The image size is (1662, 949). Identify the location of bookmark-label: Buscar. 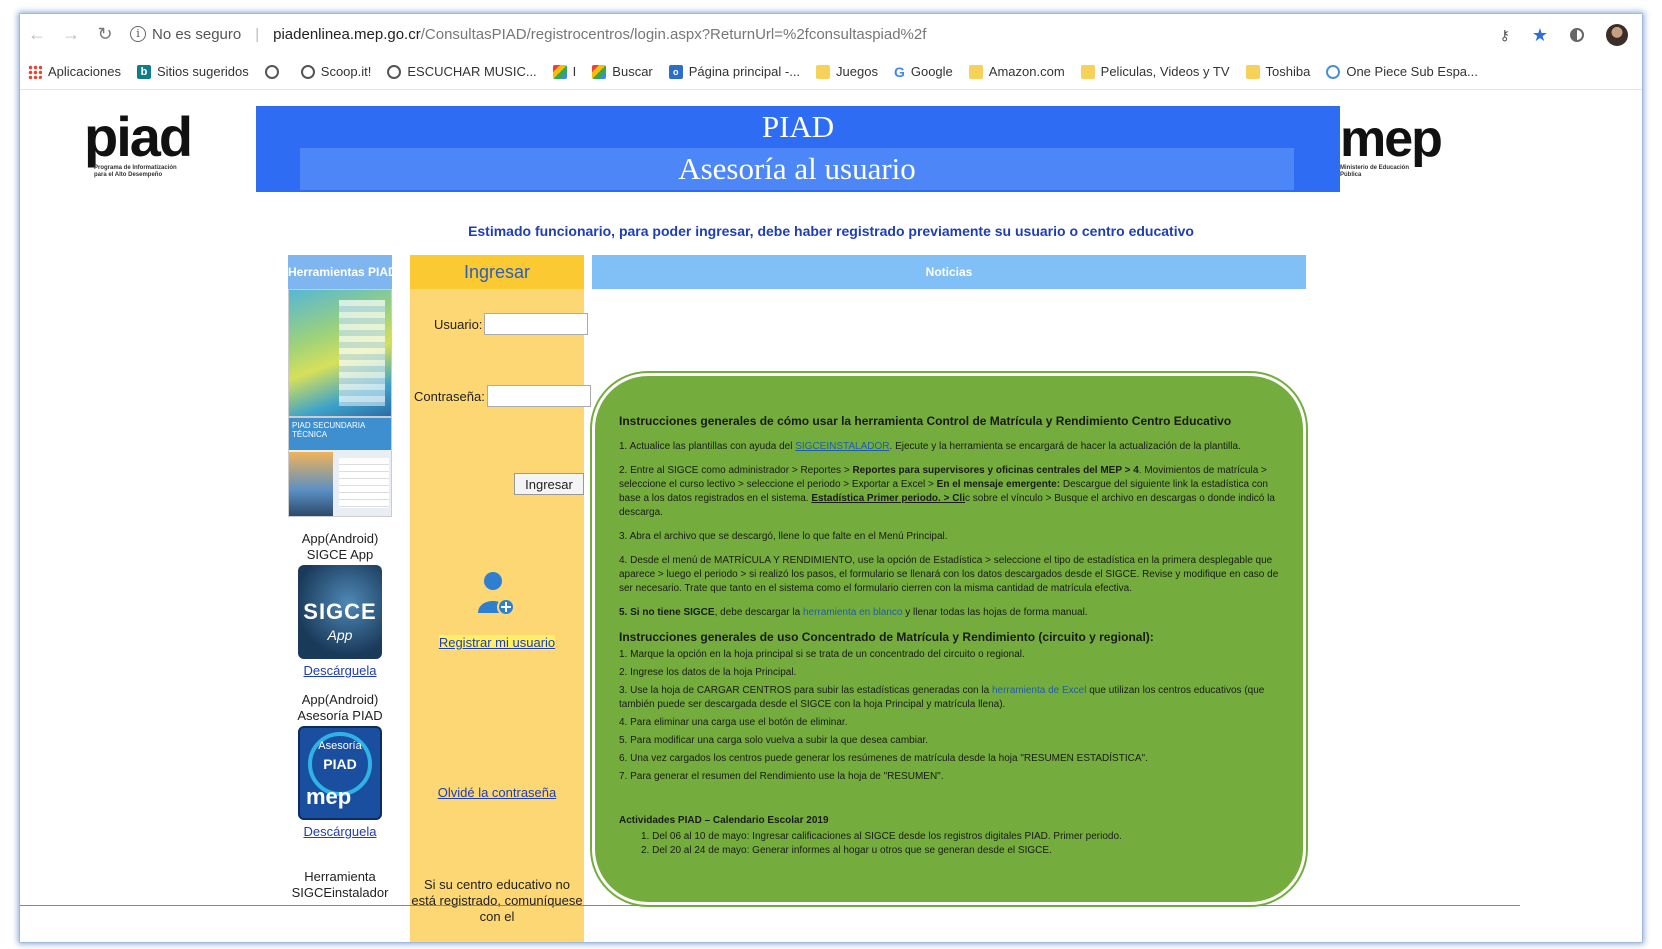
(632, 71).